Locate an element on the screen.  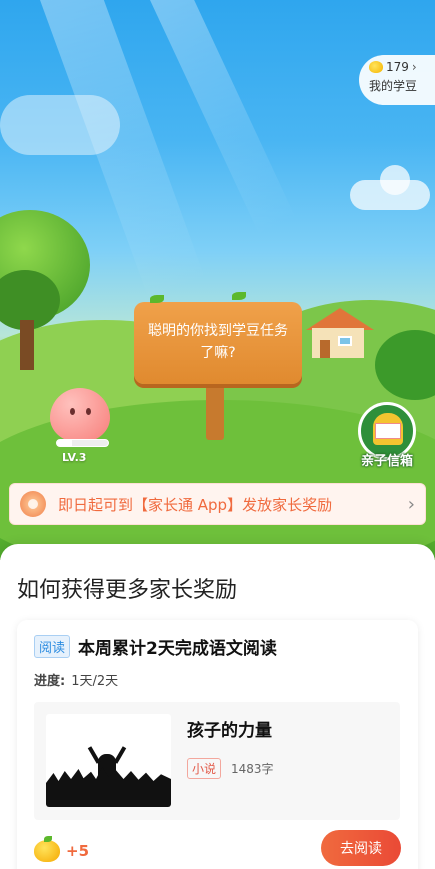
heart-pet is located at coordinates (82, 416).